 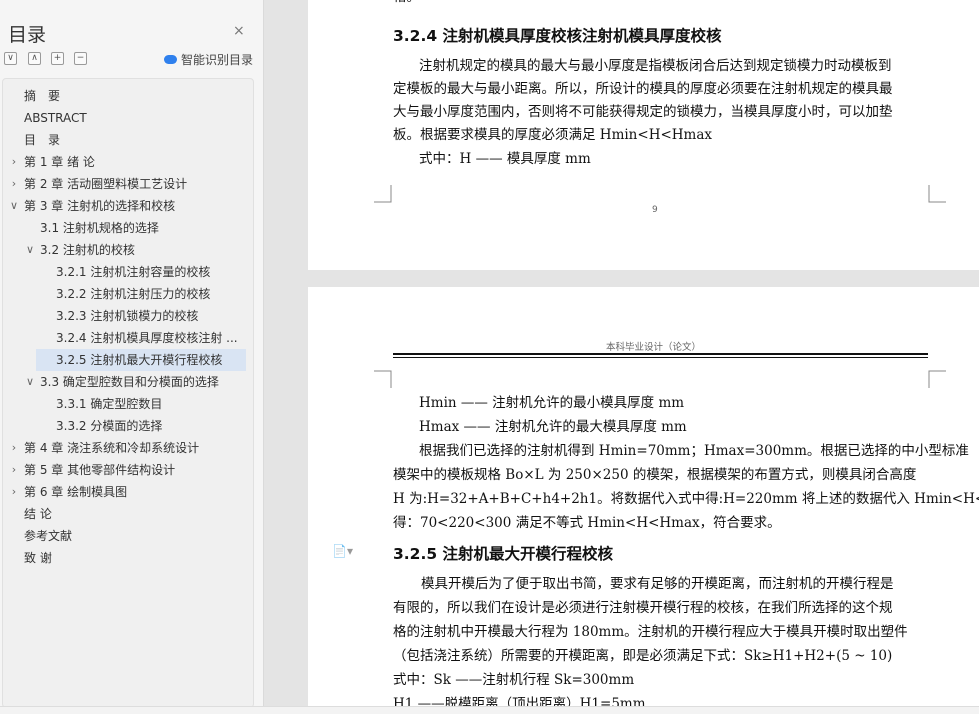 I want to click on paragraph-line: 注射机规定的模具的最大与最小厚度是指模板闭合后达到规定锁模力时动模板到, so click(x=655, y=66).